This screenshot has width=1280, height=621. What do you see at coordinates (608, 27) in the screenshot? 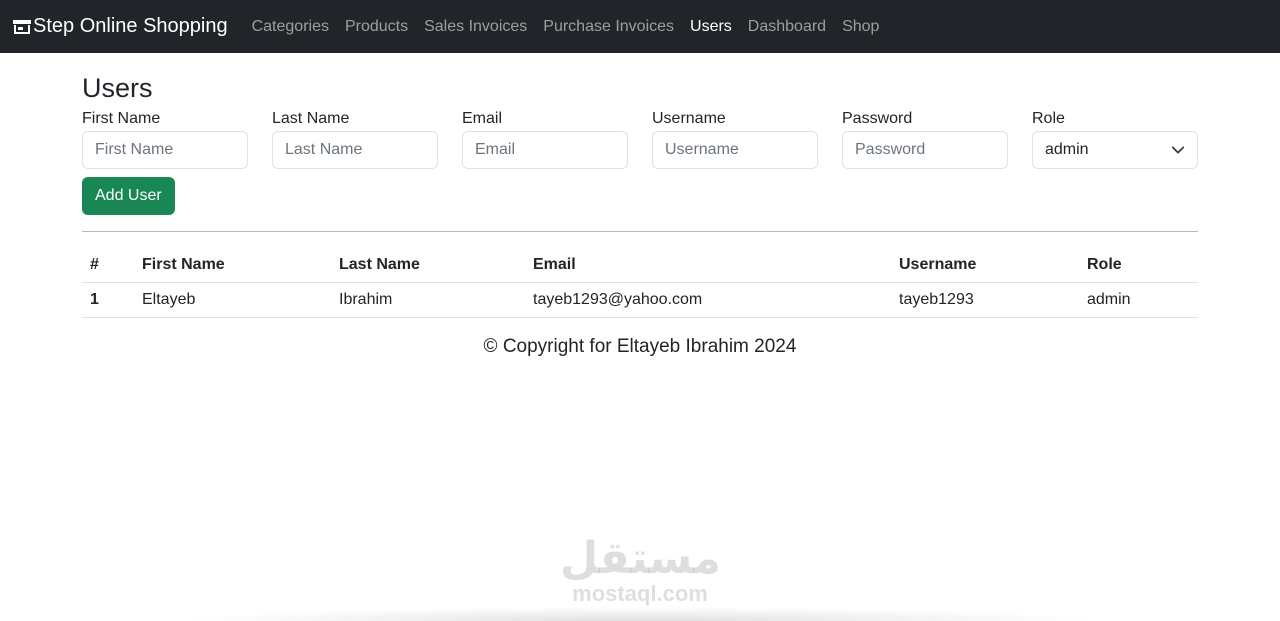
I see `nav-link-purchase-invoices: Purchase Invoices` at bounding box center [608, 27].